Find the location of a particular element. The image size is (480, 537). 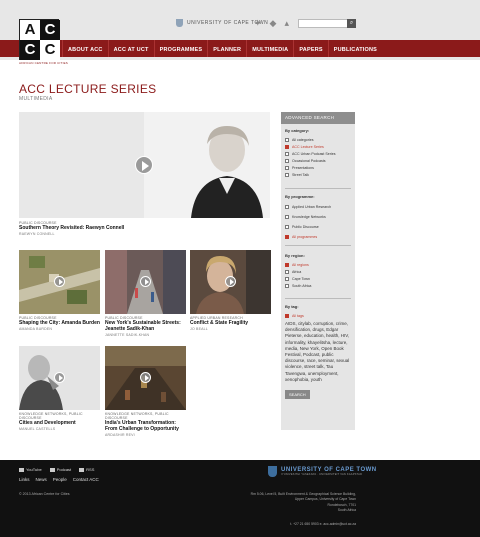

social-label: Podcast is located at coordinates (64, 469).